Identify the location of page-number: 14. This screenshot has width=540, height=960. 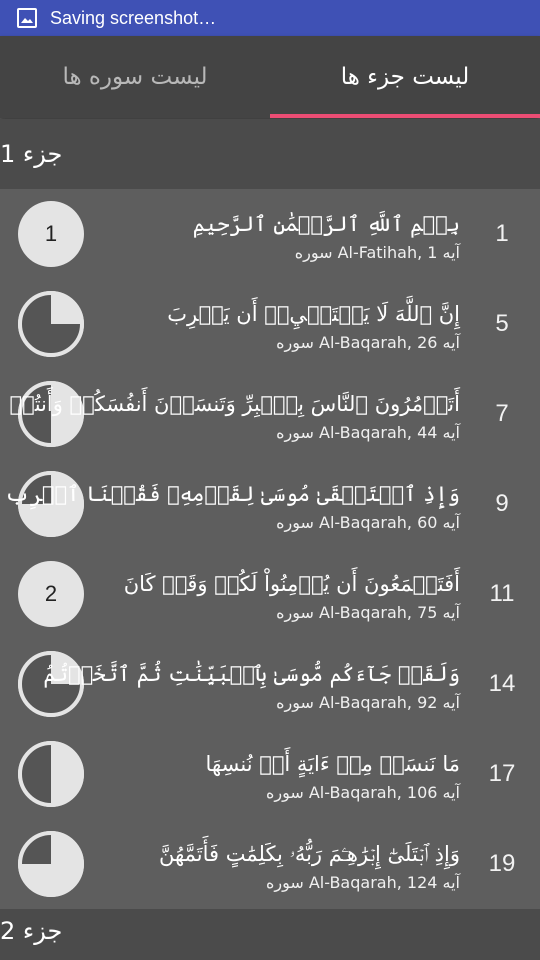
(502, 683).